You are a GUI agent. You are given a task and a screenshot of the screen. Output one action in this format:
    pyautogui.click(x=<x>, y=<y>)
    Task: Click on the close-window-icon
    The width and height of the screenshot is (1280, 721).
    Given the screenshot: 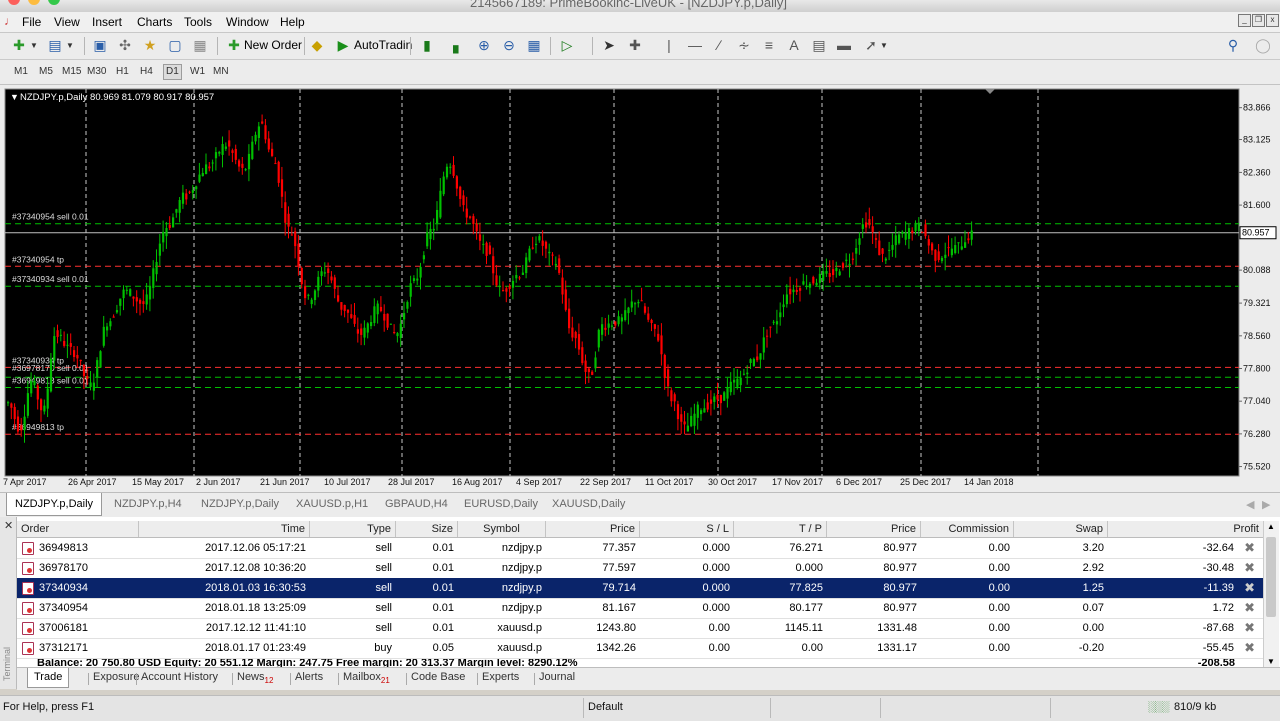 What is the action you would take?
    pyautogui.click(x=14, y=2)
    